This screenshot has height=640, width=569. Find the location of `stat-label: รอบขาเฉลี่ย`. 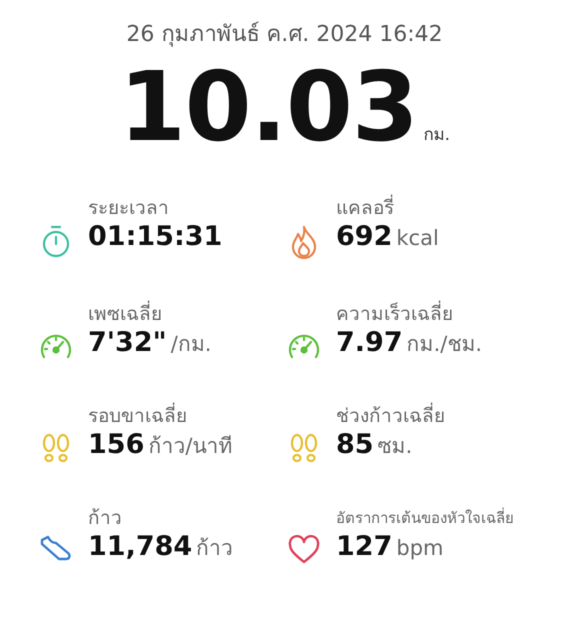

stat-label: รอบขาเฉลี่ย is located at coordinates (160, 416).